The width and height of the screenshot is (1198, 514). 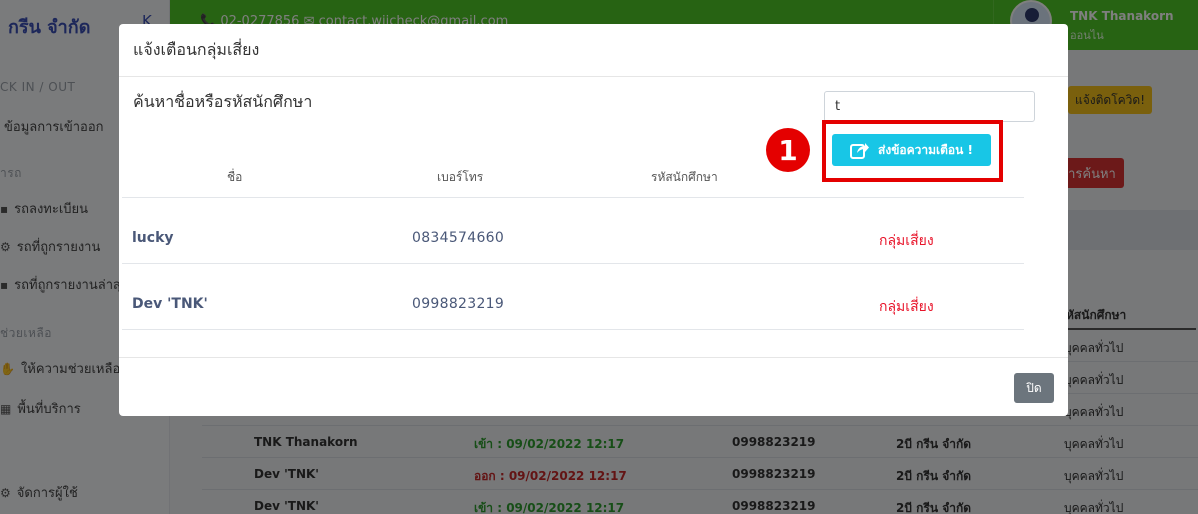 I want to click on search-input, so click(x=929, y=106).